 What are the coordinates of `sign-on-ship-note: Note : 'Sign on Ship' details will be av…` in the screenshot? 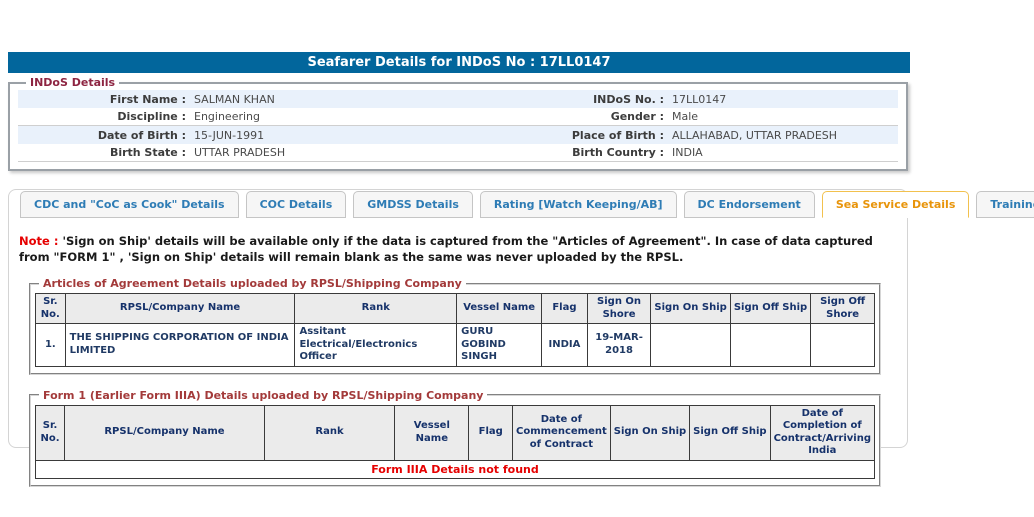 It's located at (457, 249).